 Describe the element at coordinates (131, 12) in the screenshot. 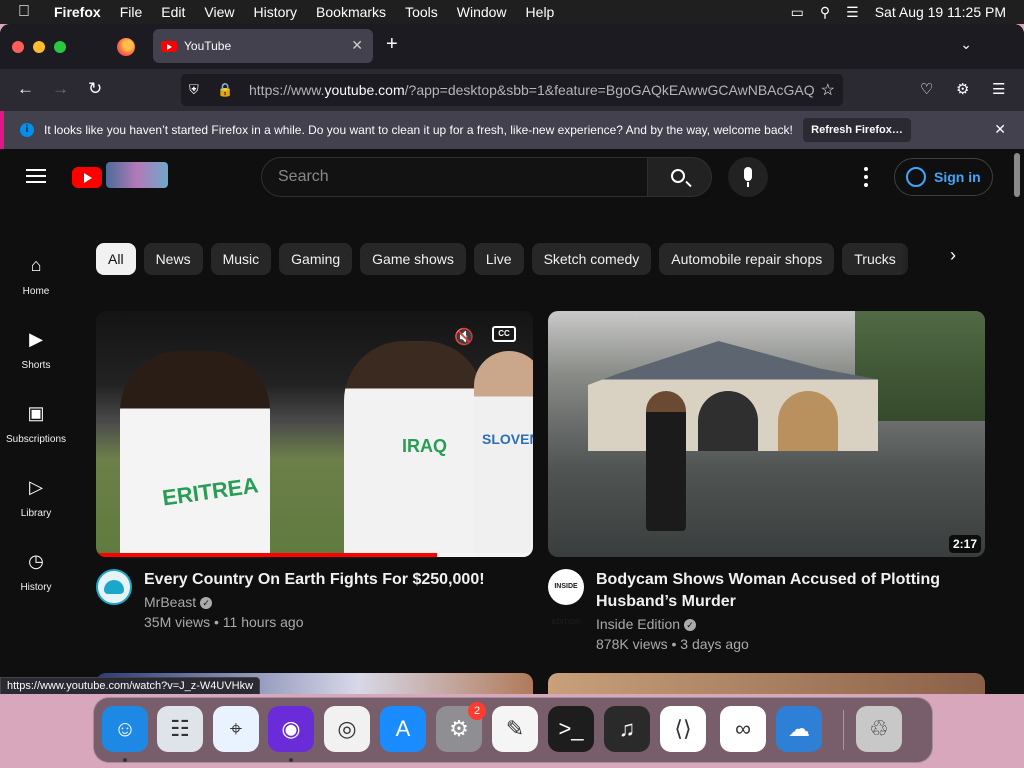

I see `menu-file: File` at that location.